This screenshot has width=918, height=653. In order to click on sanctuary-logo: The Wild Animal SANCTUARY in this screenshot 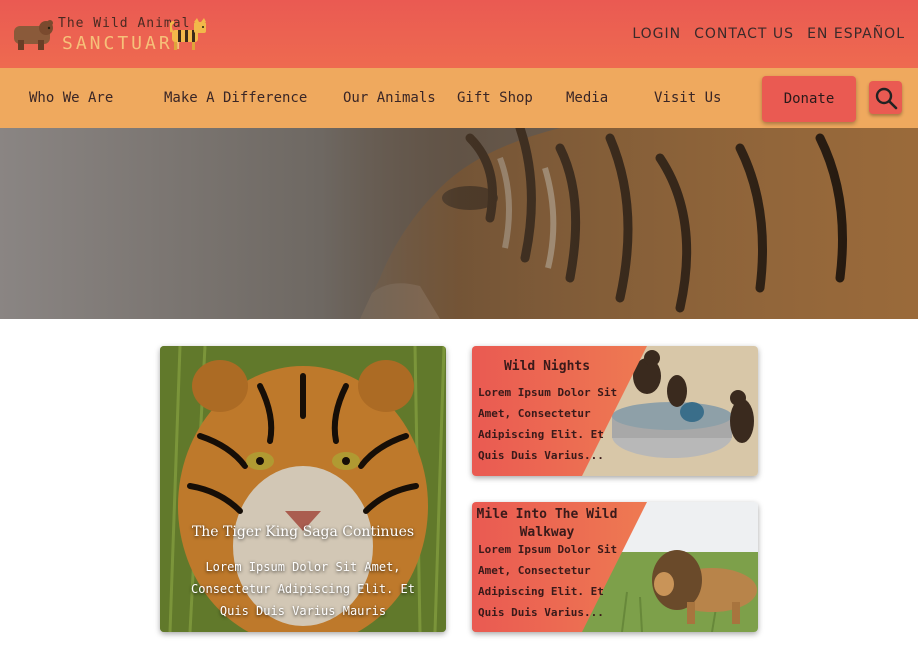, I will do `click(112, 36)`.